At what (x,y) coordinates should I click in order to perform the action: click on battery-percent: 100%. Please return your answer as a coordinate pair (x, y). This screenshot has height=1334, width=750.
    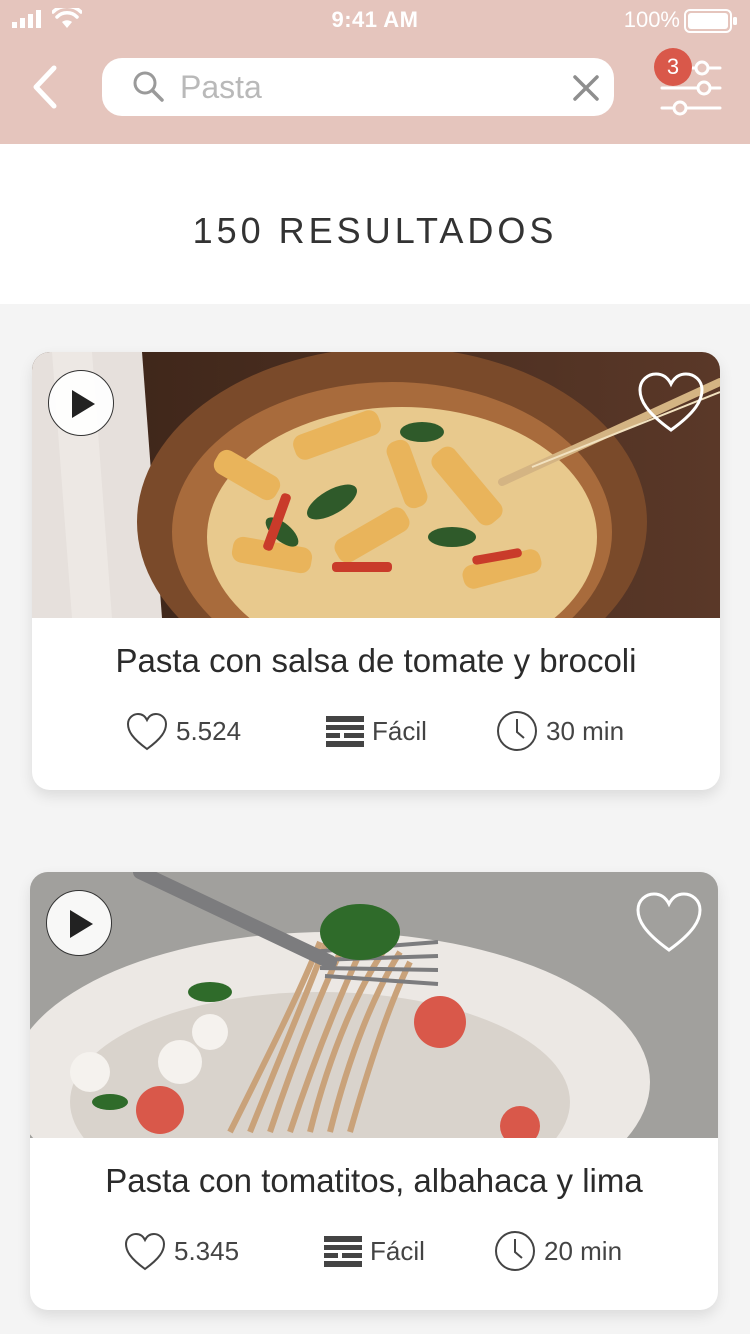
    Looking at the image, I should click on (651, 19).